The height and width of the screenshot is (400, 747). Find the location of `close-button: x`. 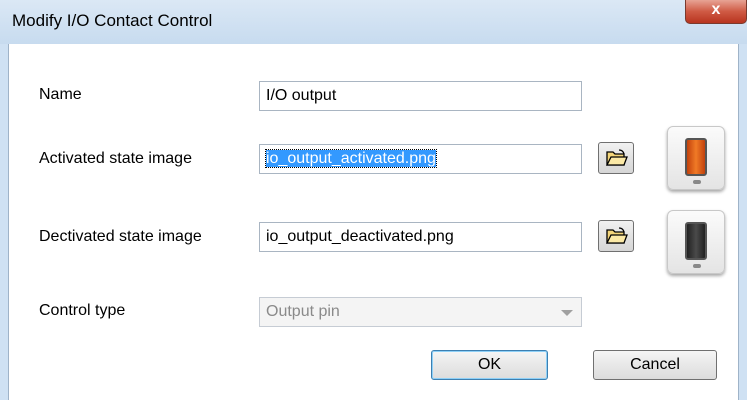

close-button: x is located at coordinates (716, 12).